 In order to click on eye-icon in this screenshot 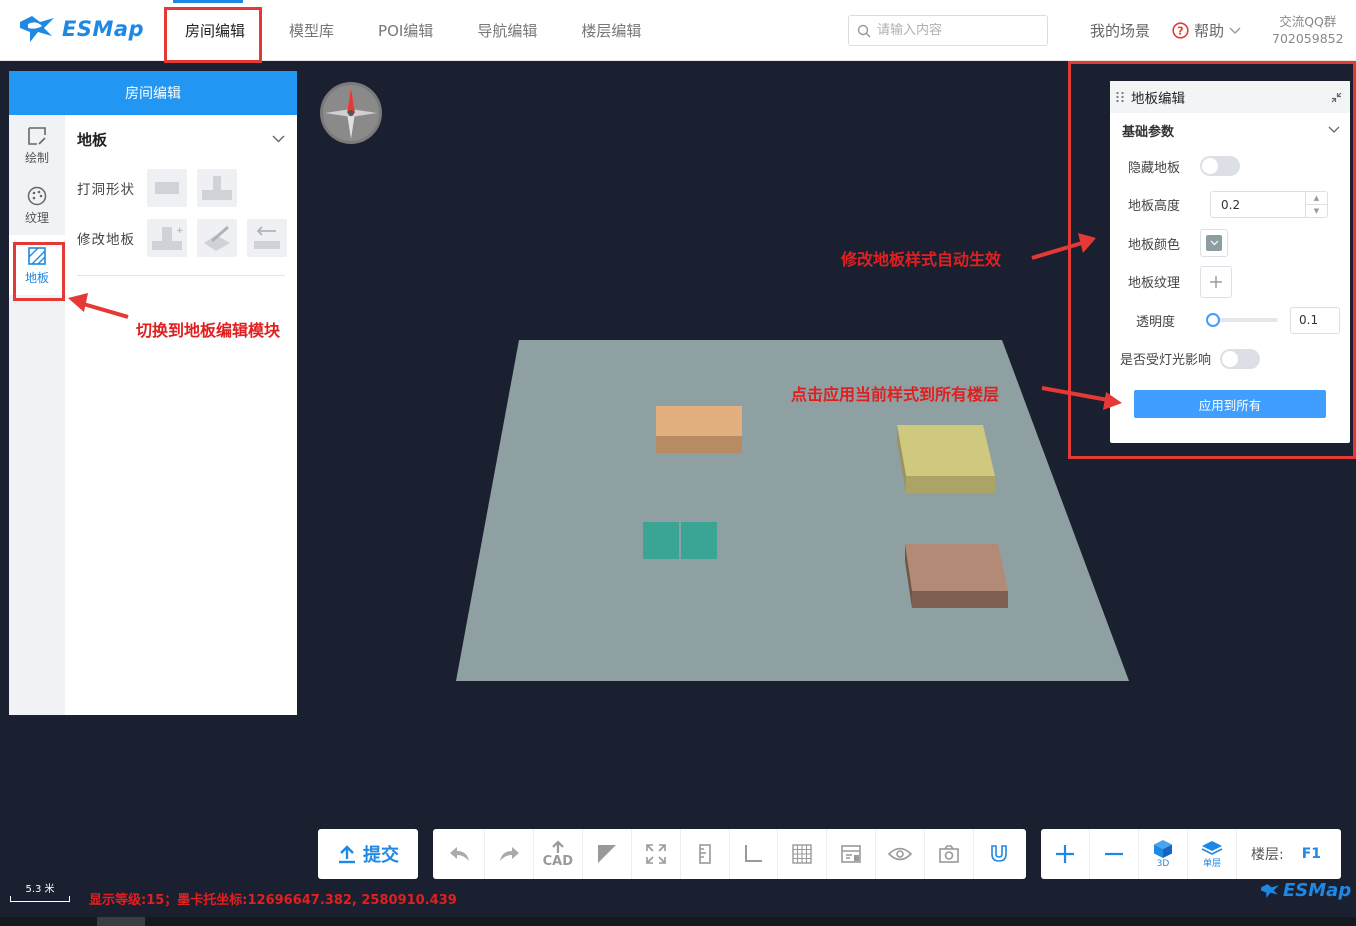, I will do `click(900, 854)`.